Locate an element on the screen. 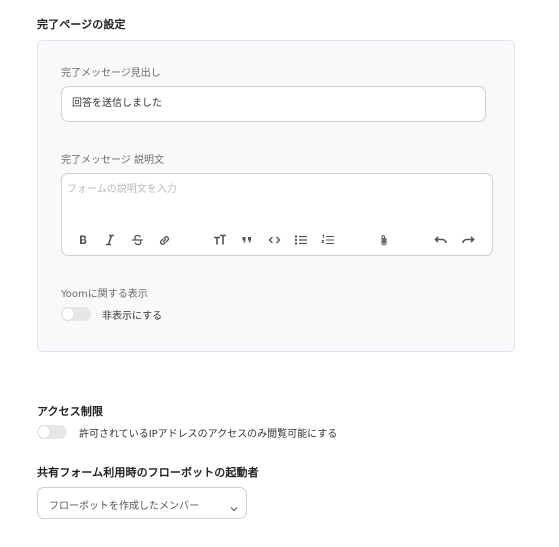 Image resolution: width=559 pixels, height=547 pixels. yoom-display-label: Yoomに関する表示 is located at coordinates (104, 294).